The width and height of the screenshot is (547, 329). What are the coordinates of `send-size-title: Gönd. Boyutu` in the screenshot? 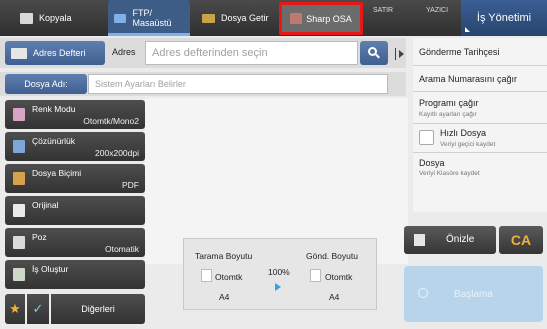 It's located at (332, 256).